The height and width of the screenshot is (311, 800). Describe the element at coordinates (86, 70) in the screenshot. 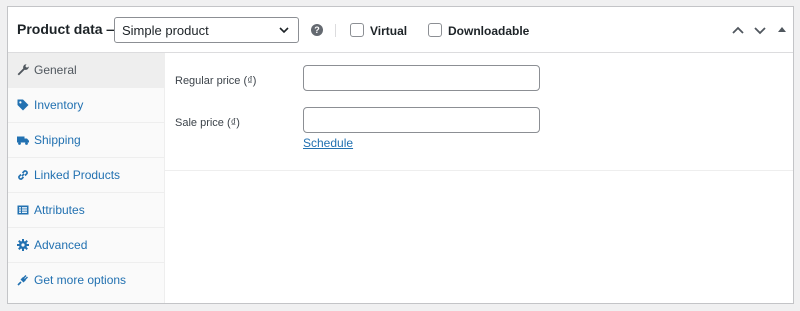

I see `tab-general: General` at that location.